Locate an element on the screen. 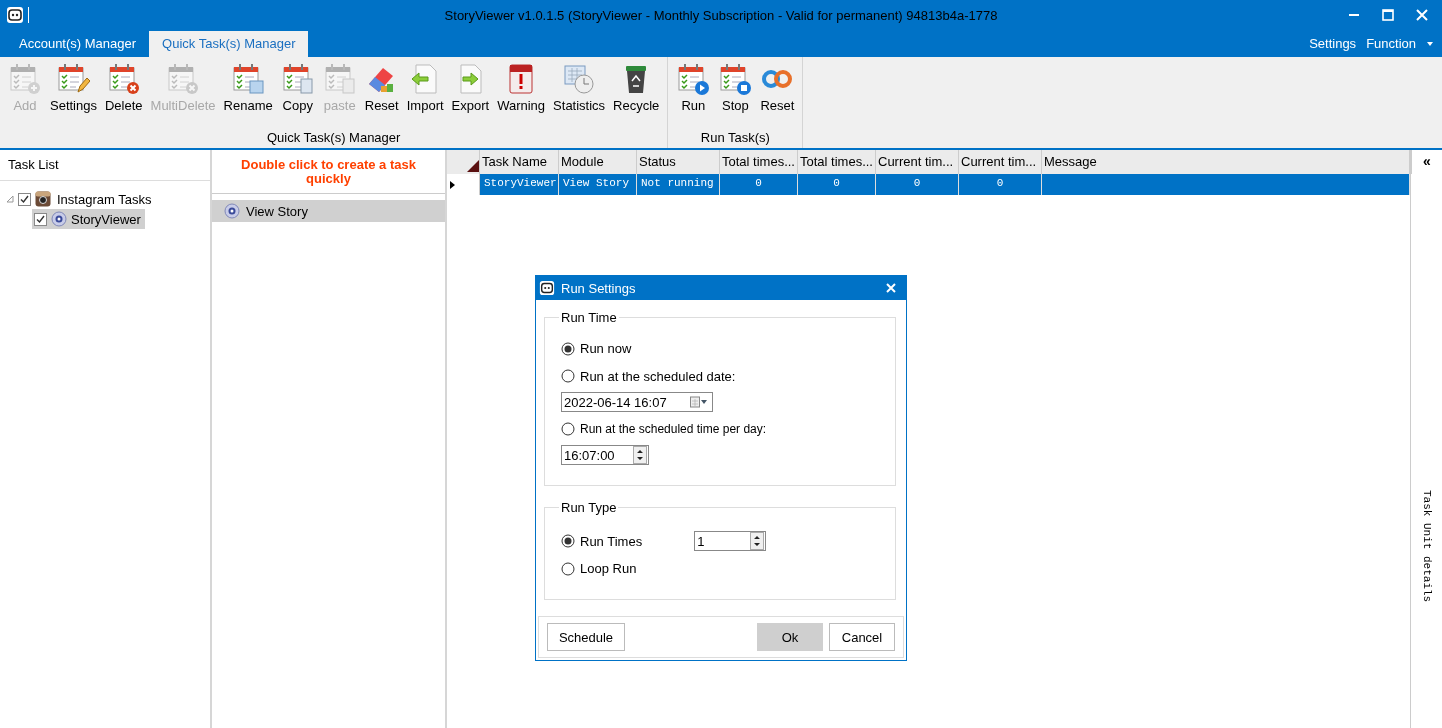  expand-triangle-icon is located at coordinates (10, 199).